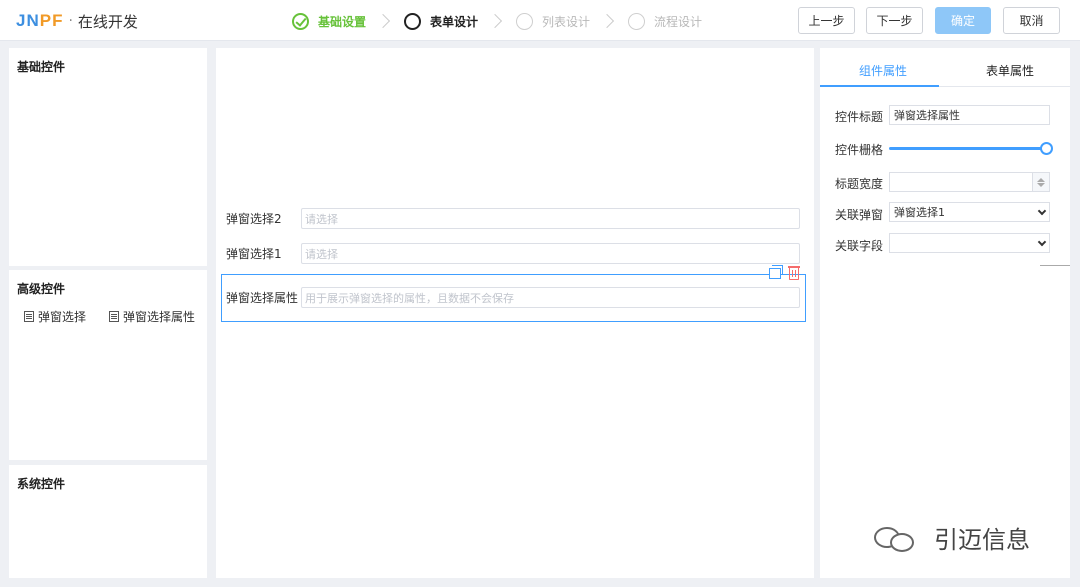 Image resolution: width=1080 pixels, height=587 pixels. I want to click on step-flow-design: 流程设计, so click(665, 21).